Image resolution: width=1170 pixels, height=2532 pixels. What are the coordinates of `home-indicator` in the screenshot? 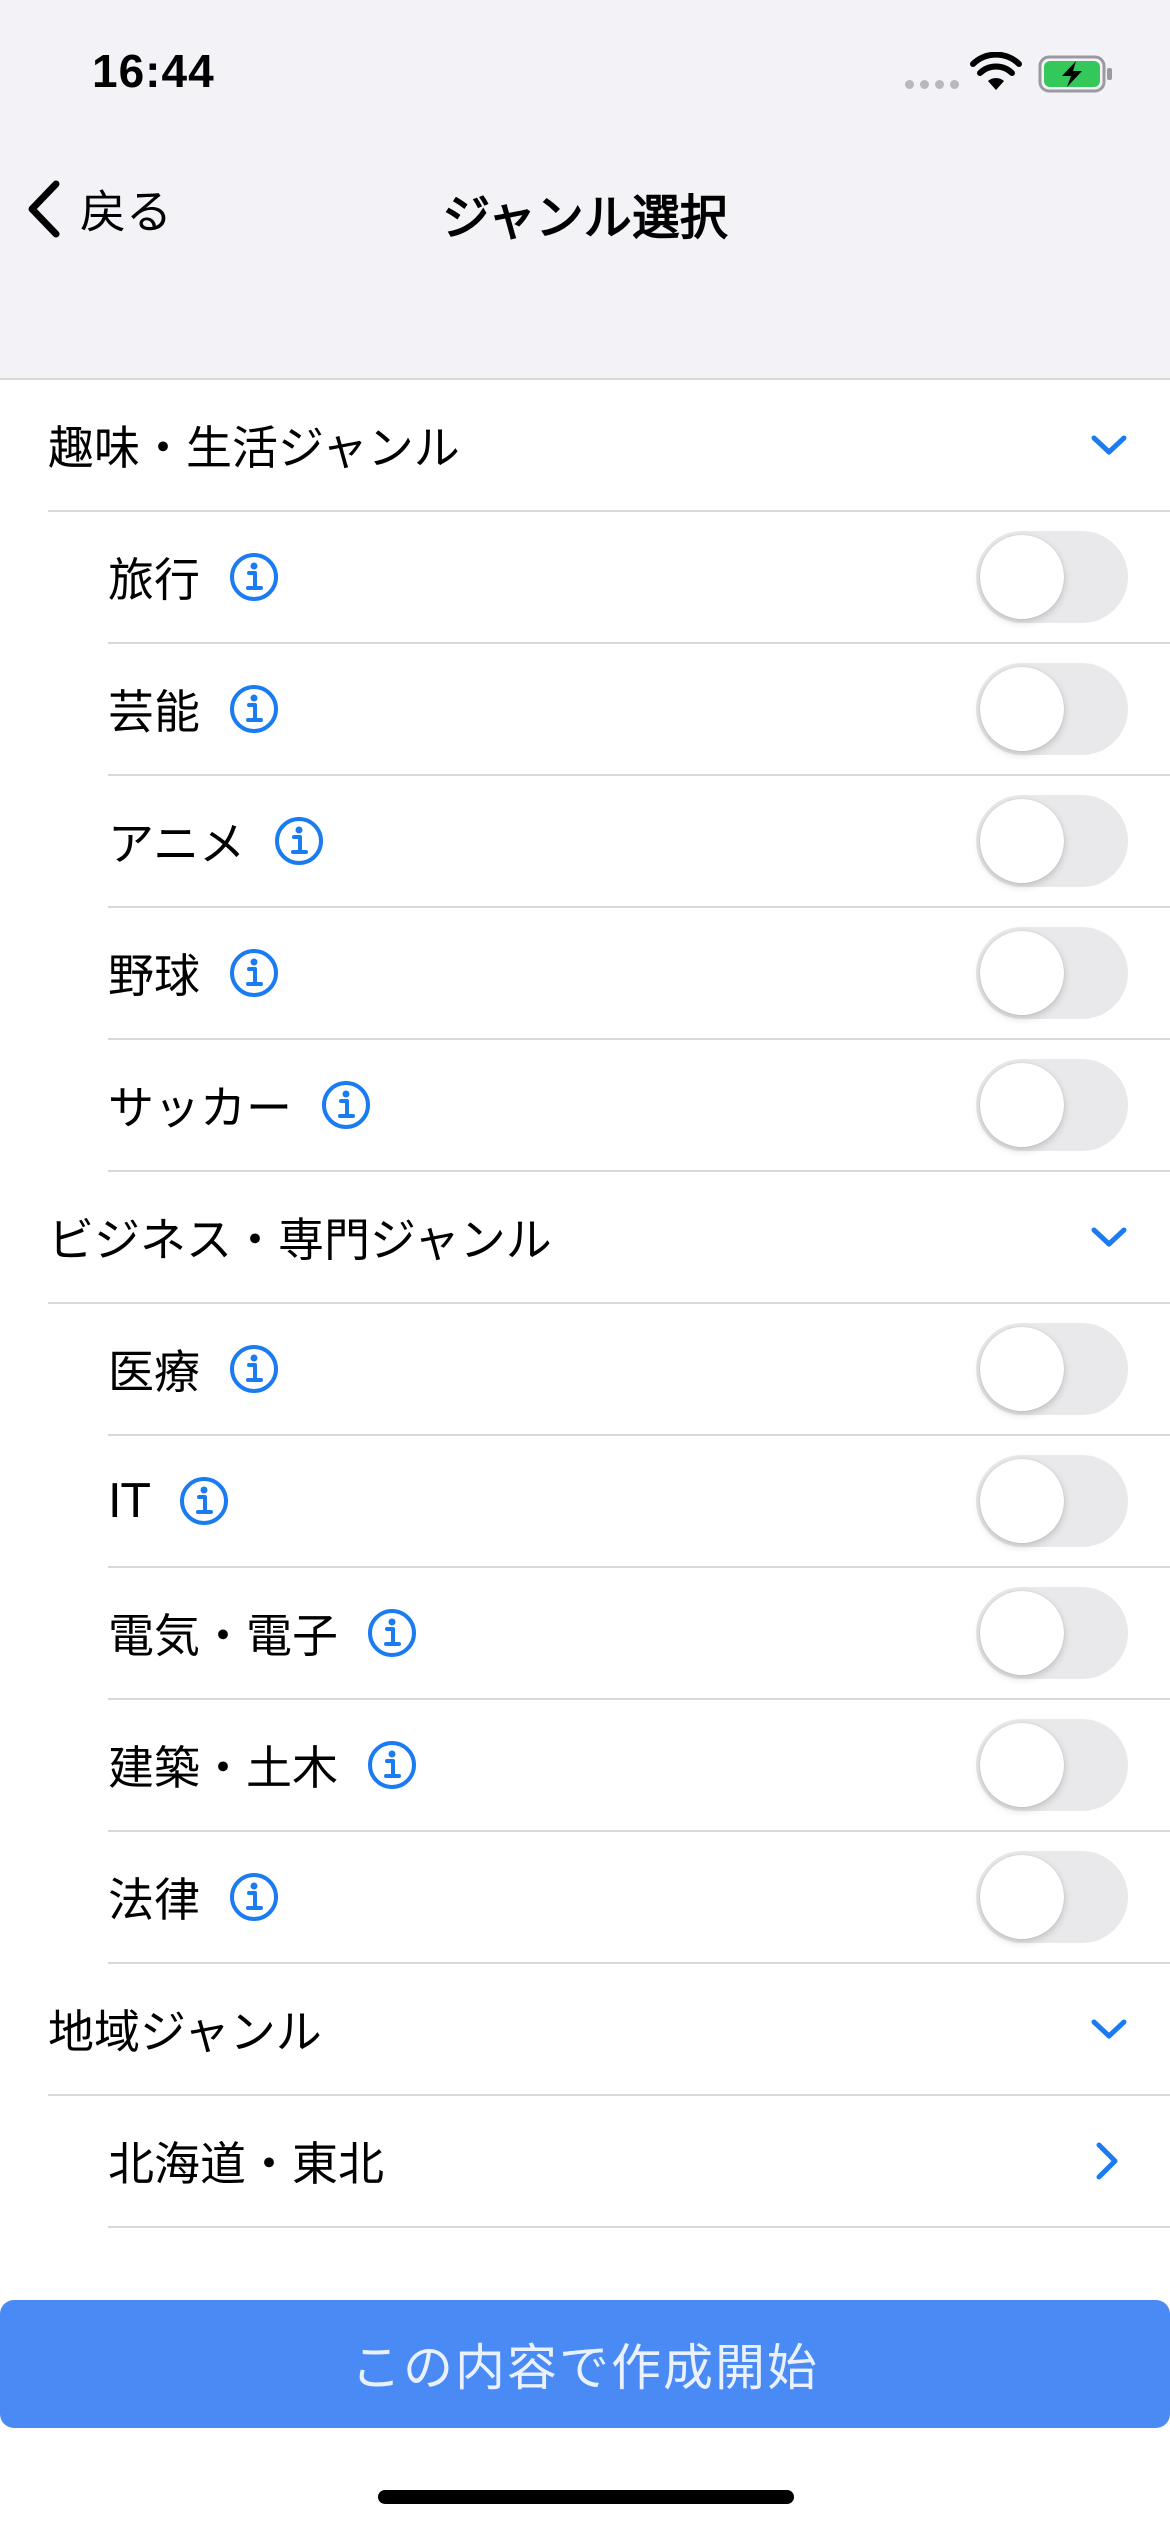 It's located at (586, 2497).